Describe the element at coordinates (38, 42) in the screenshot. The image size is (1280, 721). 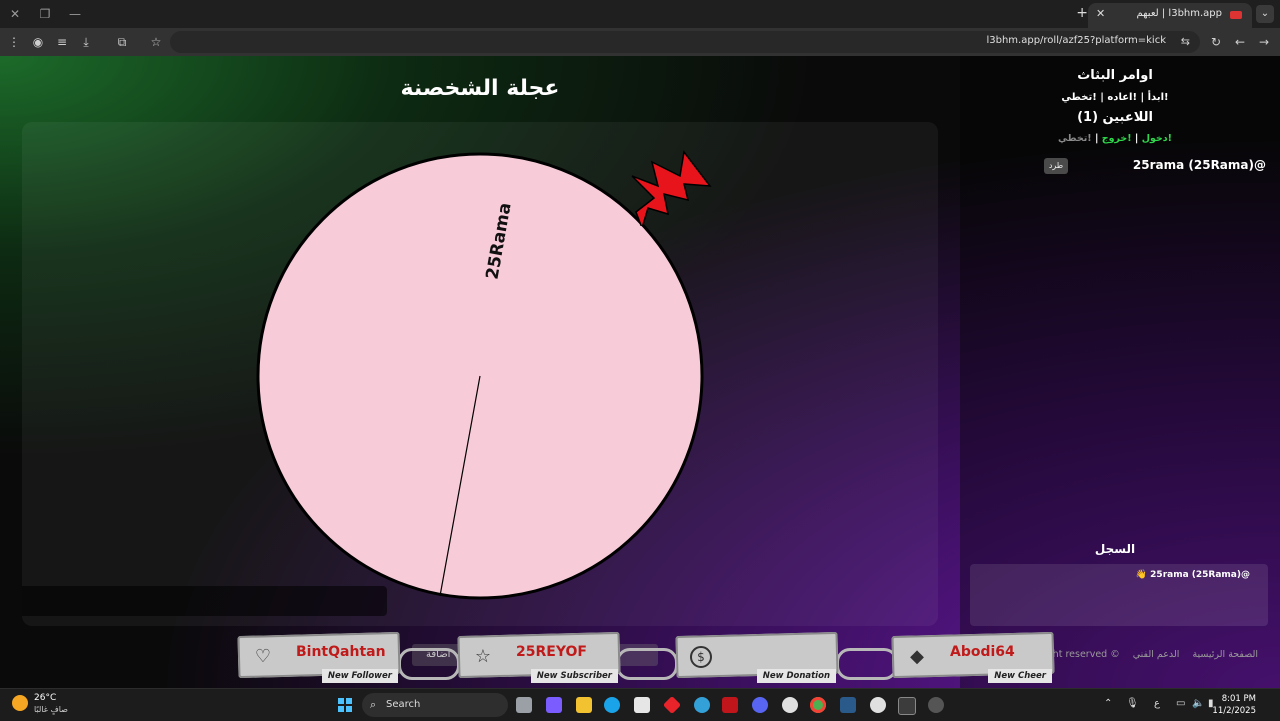
I see `profile-icon: ◉` at that location.